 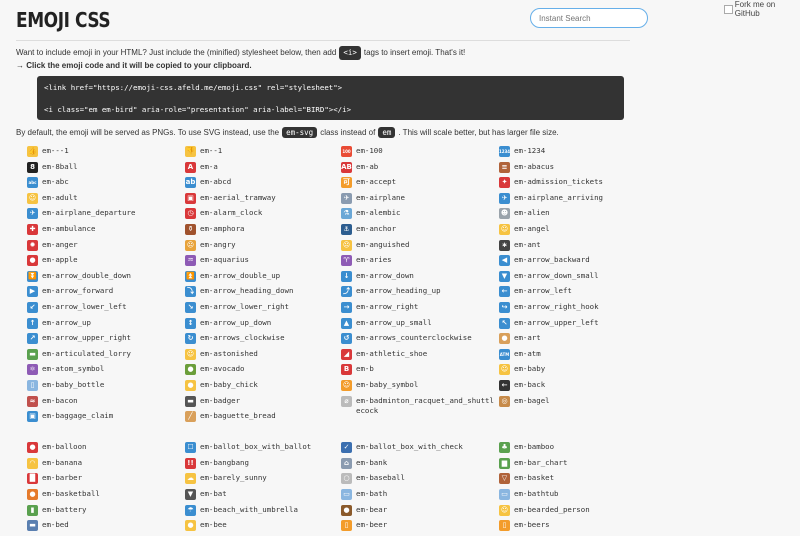 I want to click on emoji-item: ▆ em-bar_chart, so click(x=579, y=465).